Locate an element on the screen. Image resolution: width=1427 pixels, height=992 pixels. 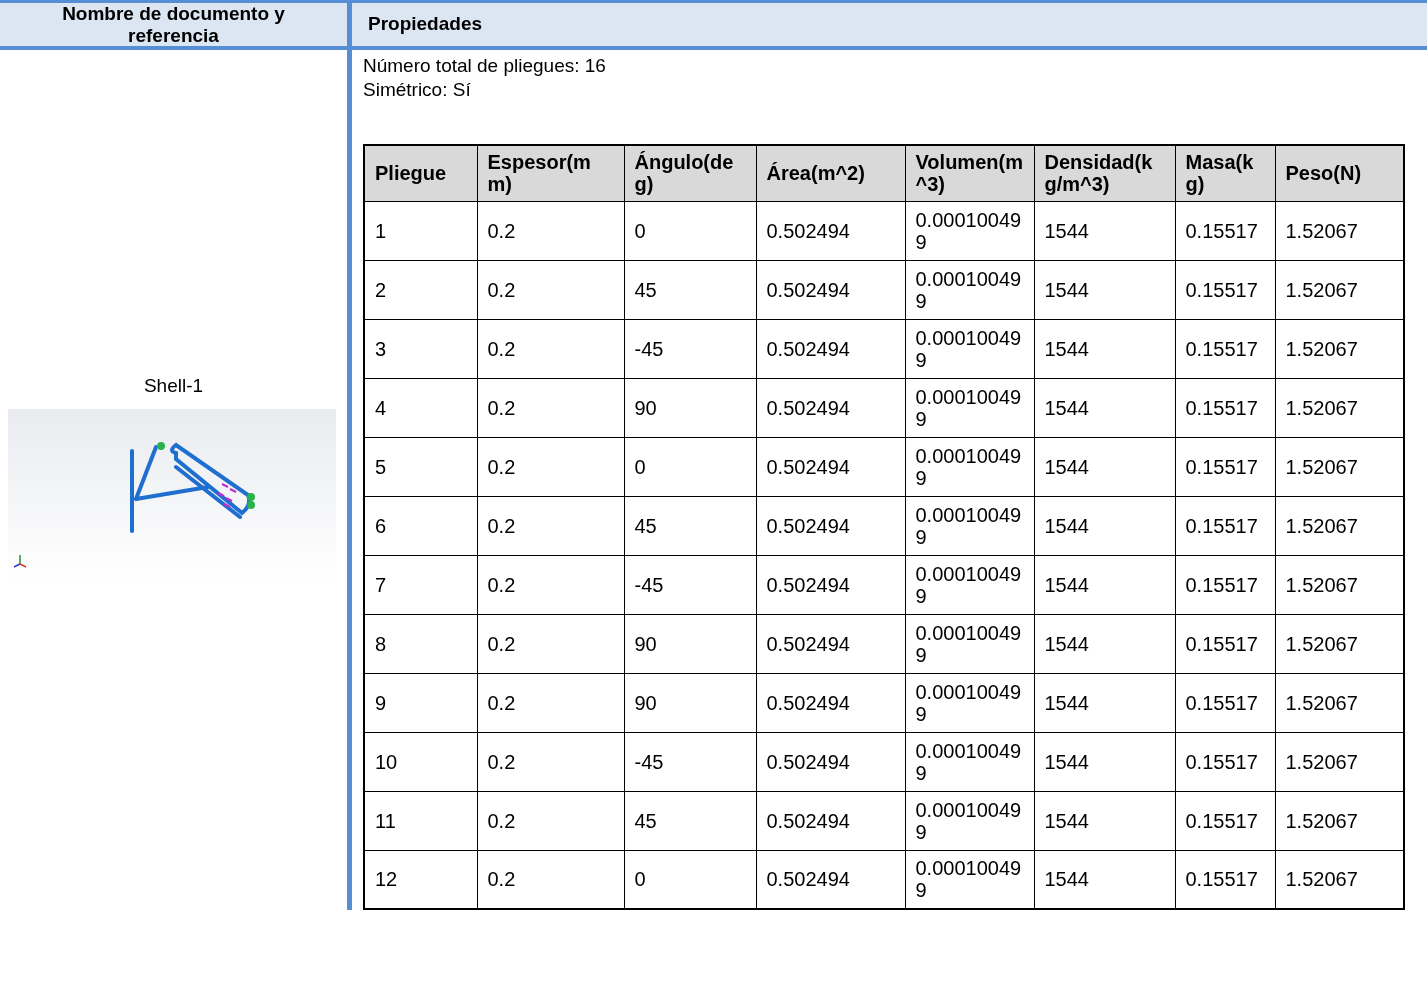
table-cell: 9 is located at coordinates (420, 702).